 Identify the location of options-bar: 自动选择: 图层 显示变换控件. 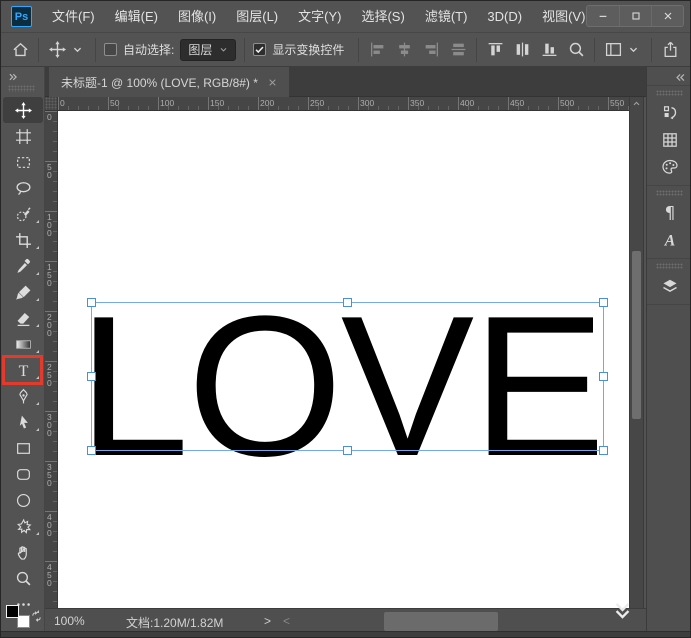
(345, 50).